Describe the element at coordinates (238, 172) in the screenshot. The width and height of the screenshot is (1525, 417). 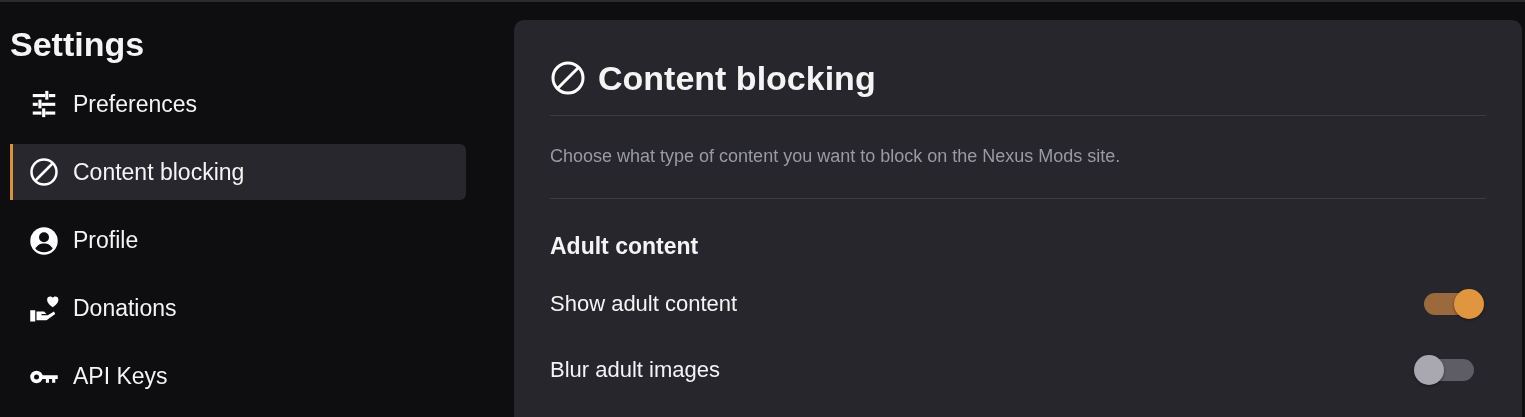
I see `sidebar-item: Content blocking` at that location.